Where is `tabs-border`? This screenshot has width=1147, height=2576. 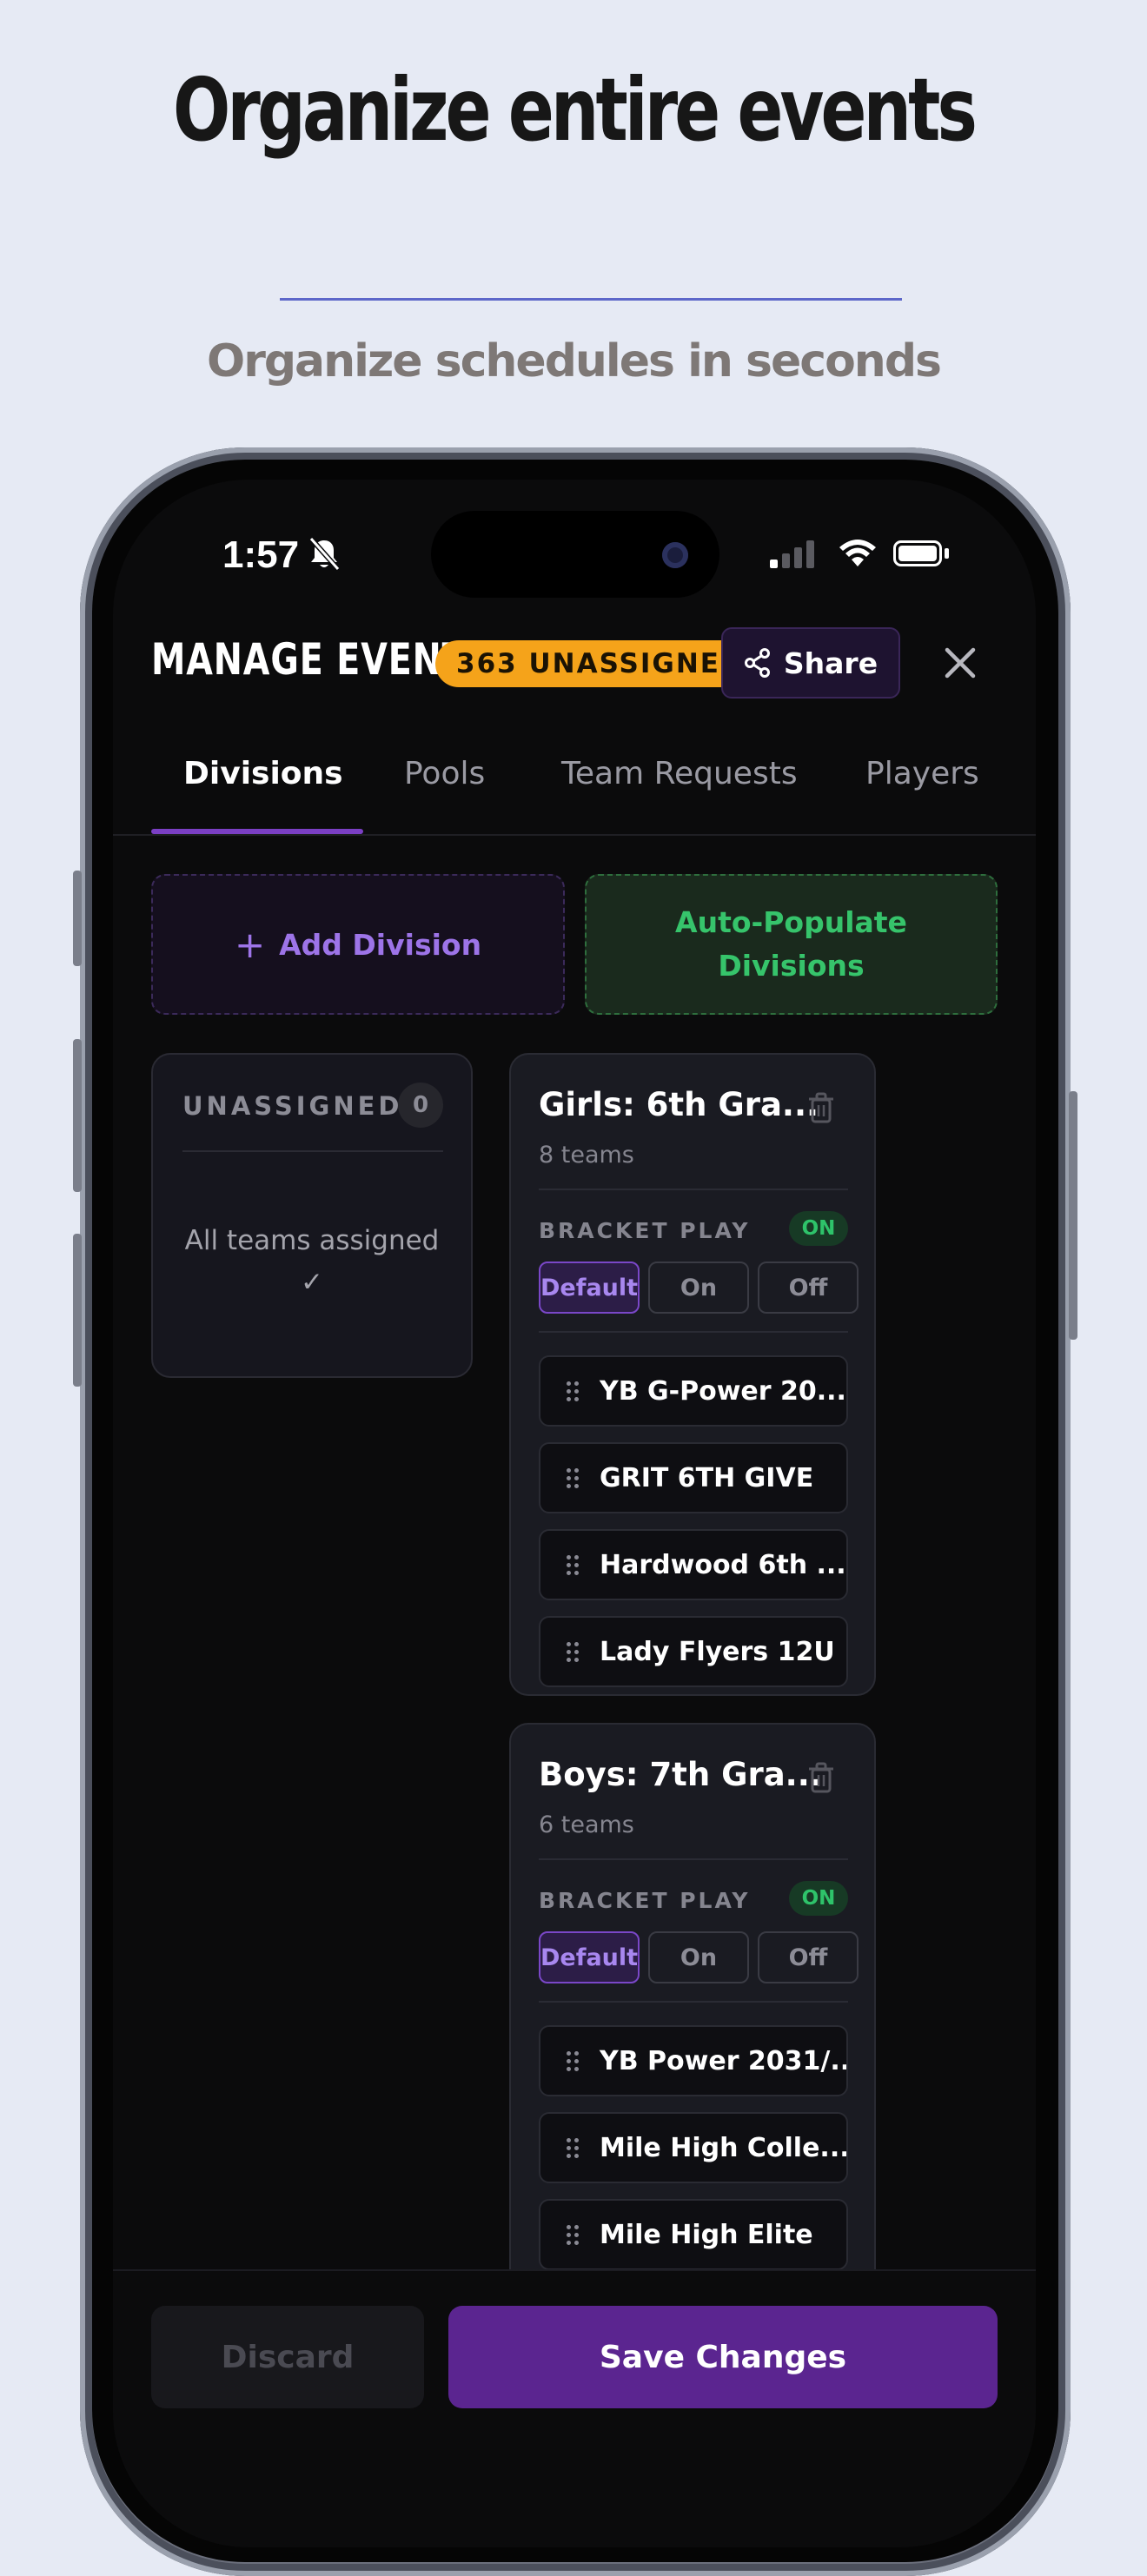
tabs-border is located at coordinates (574, 835).